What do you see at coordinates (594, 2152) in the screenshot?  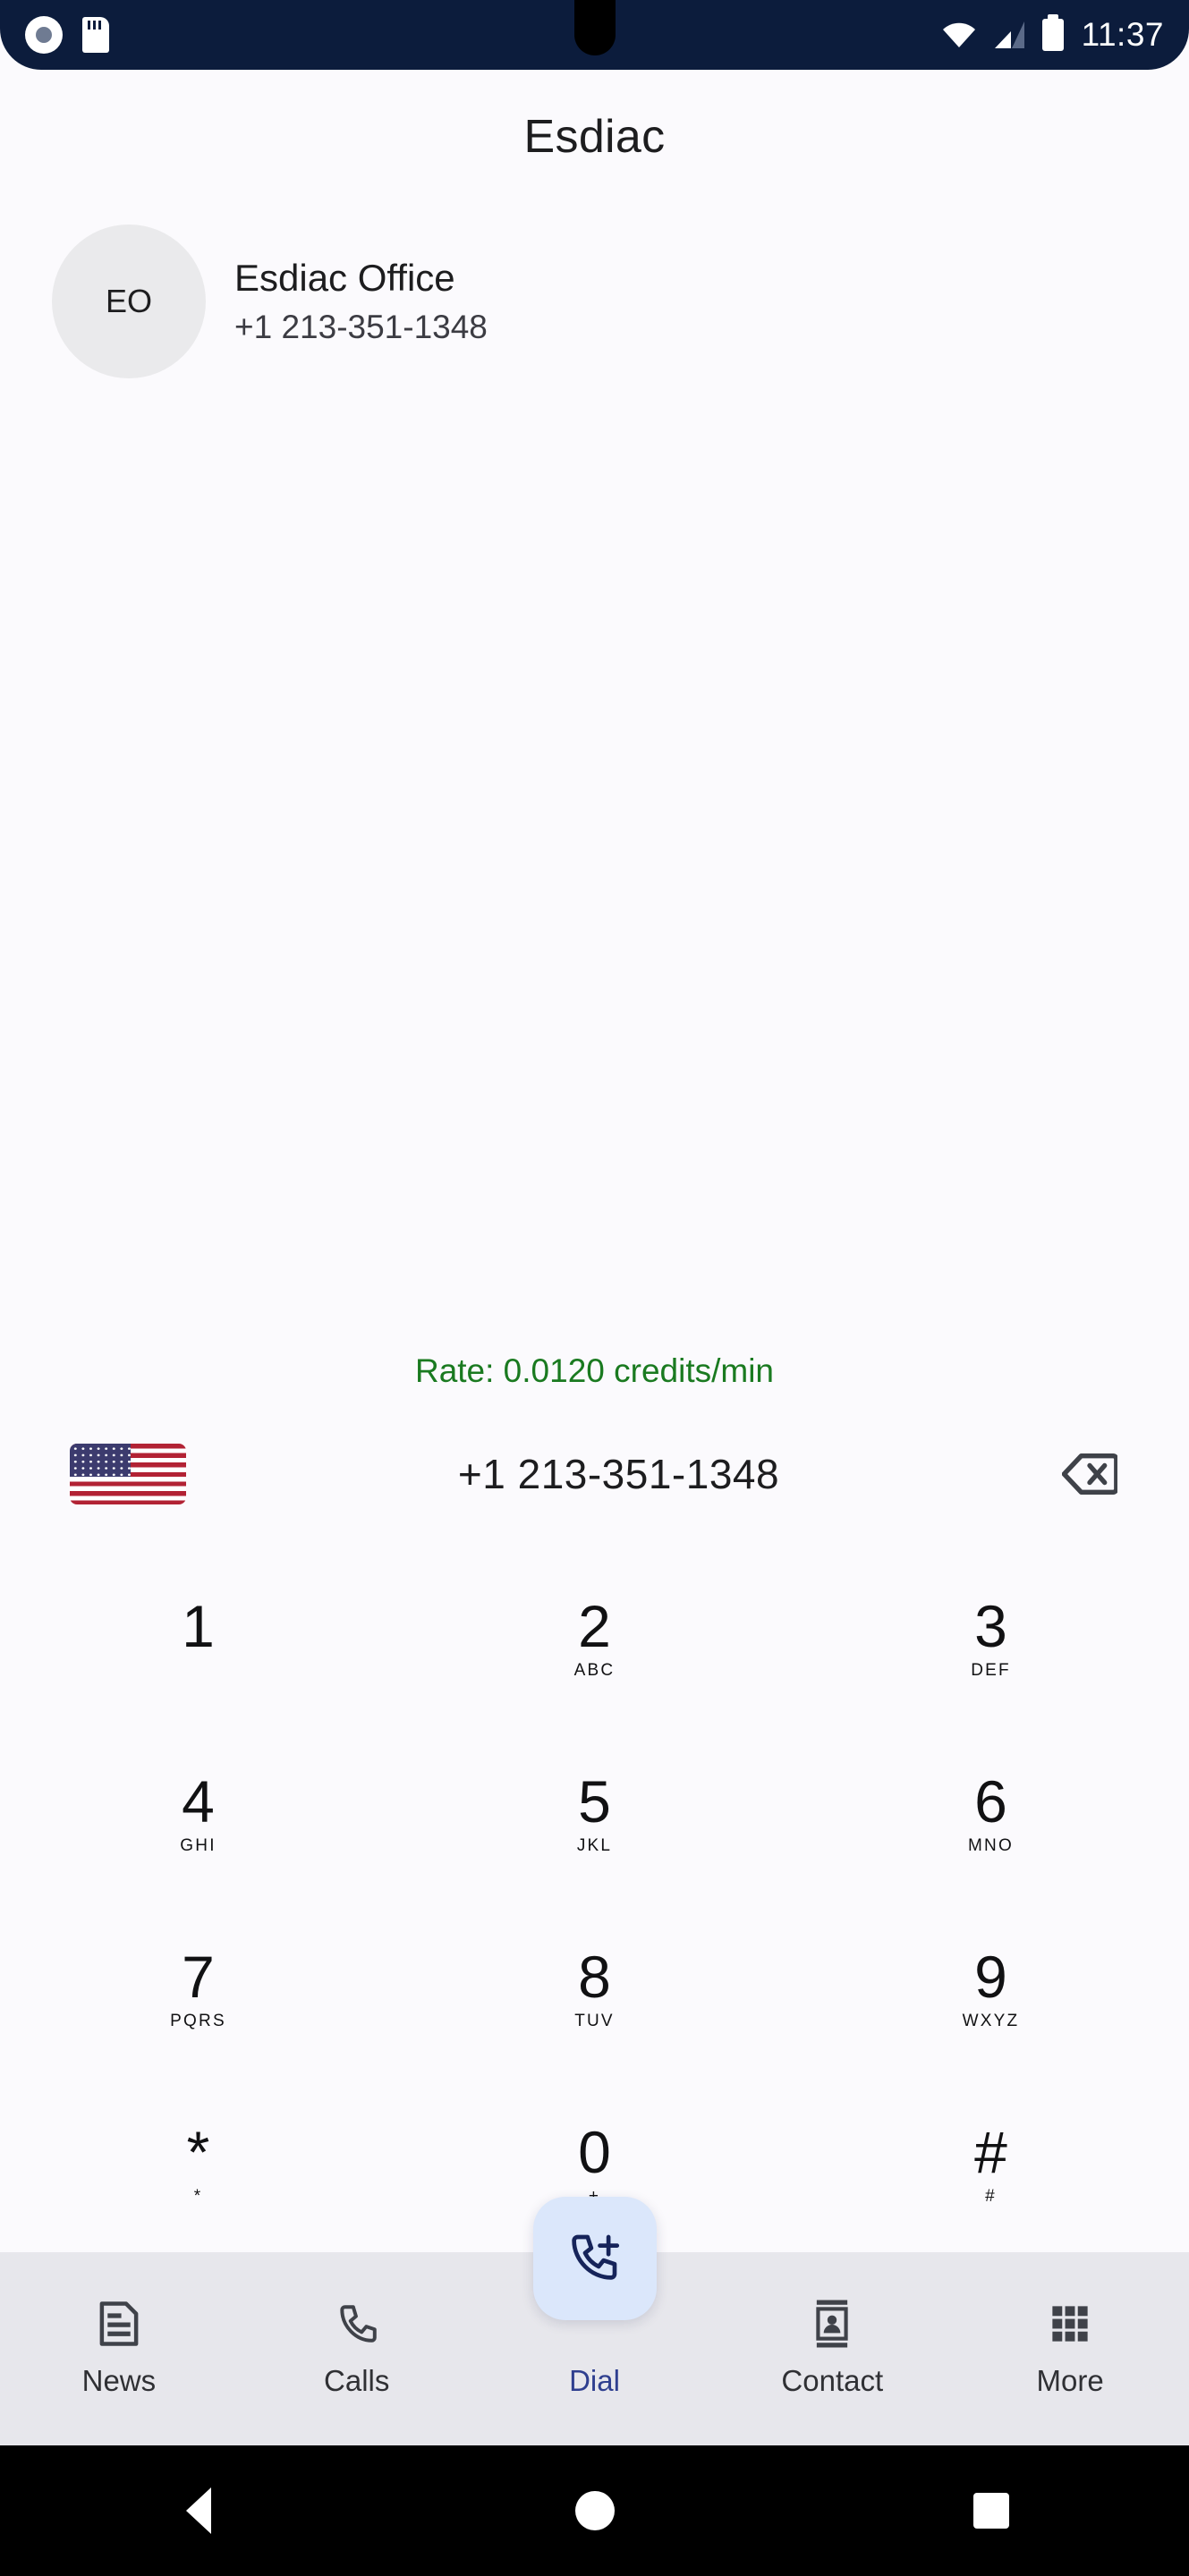 I see `key-digit: 0` at bounding box center [594, 2152].